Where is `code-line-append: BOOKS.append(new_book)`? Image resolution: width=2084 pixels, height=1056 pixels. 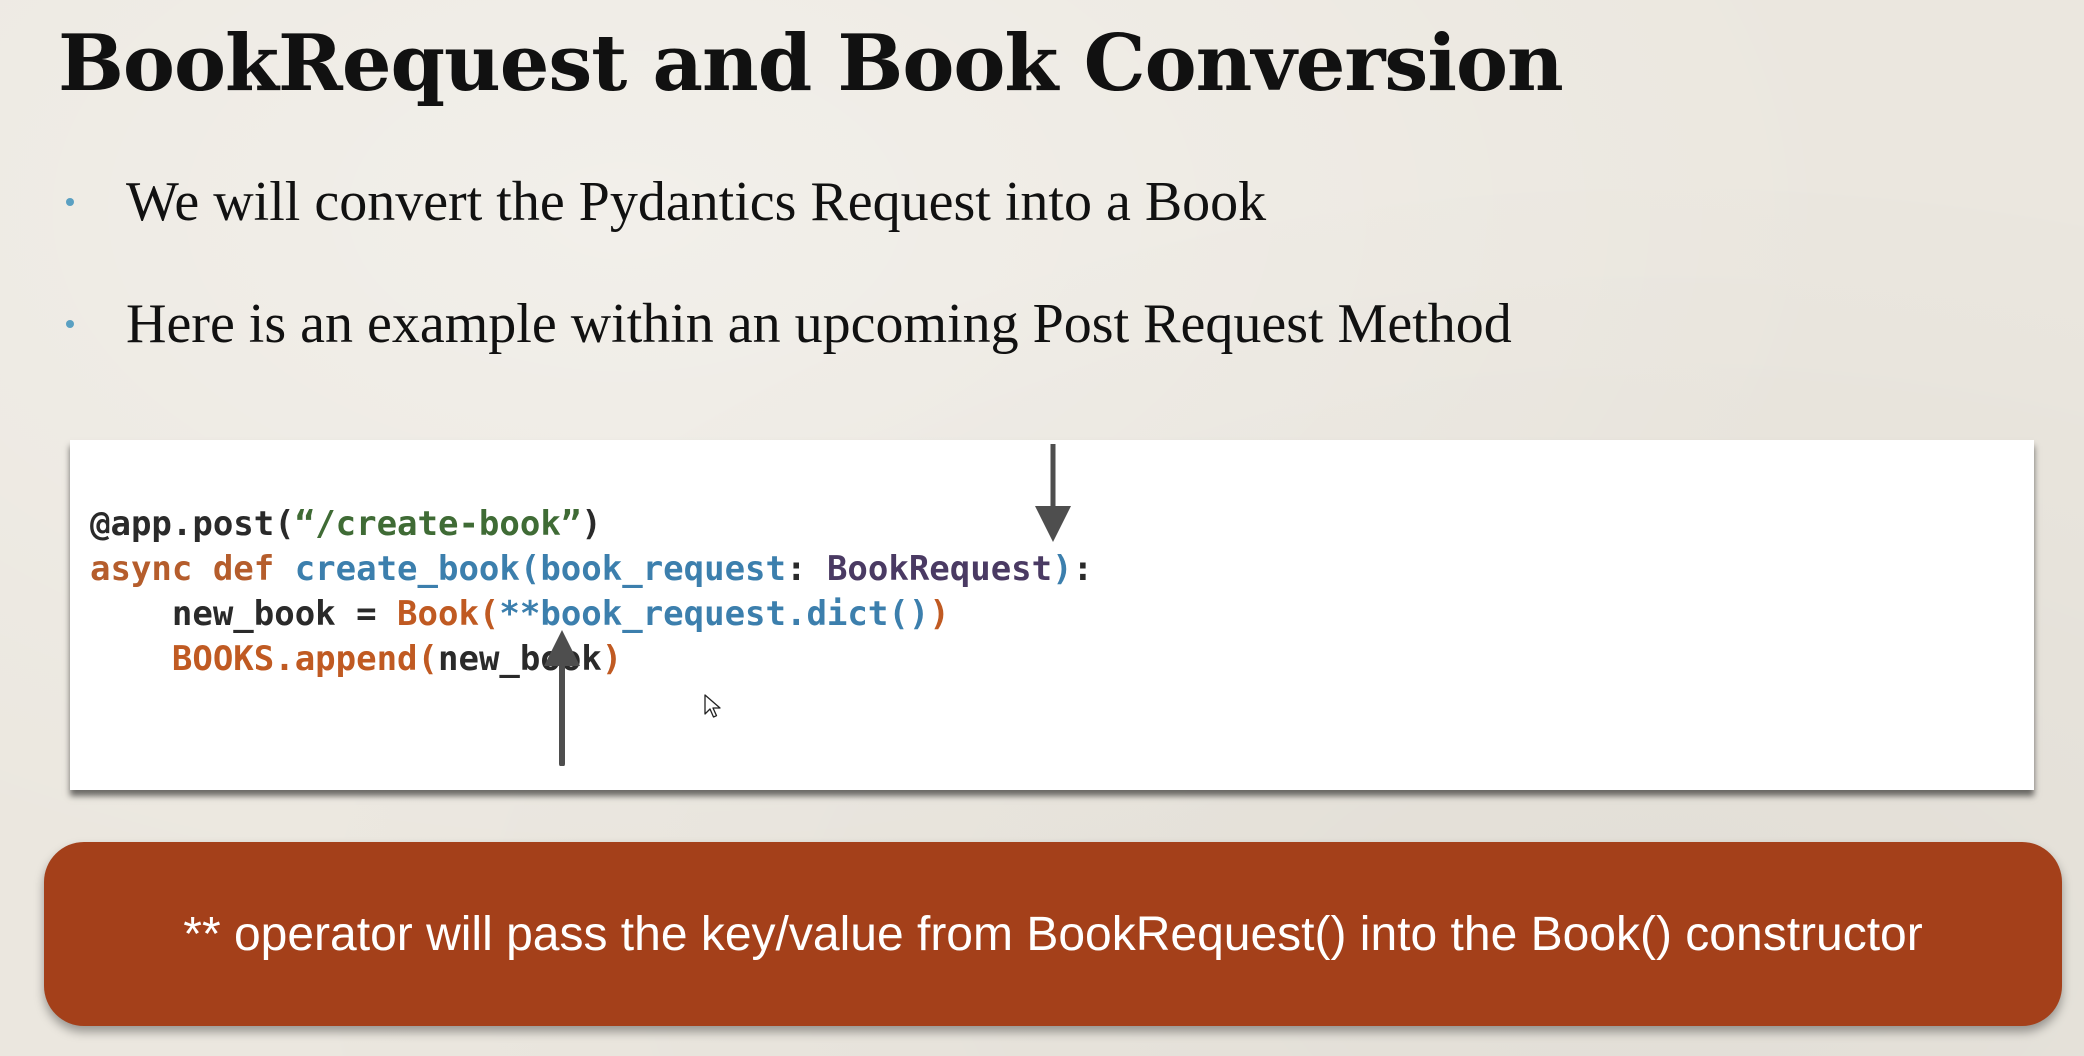
code-line-append: BOOKS.append(new_book) is located at coordinates (591, 659).